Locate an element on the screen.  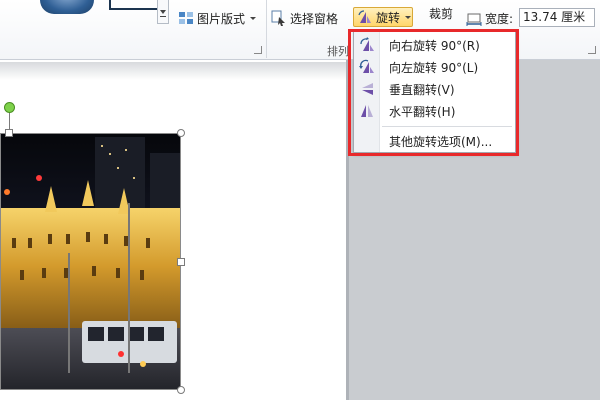
menu-item-flip-vertical: 垂直翻转(V) is located at coordinates (434, 88).